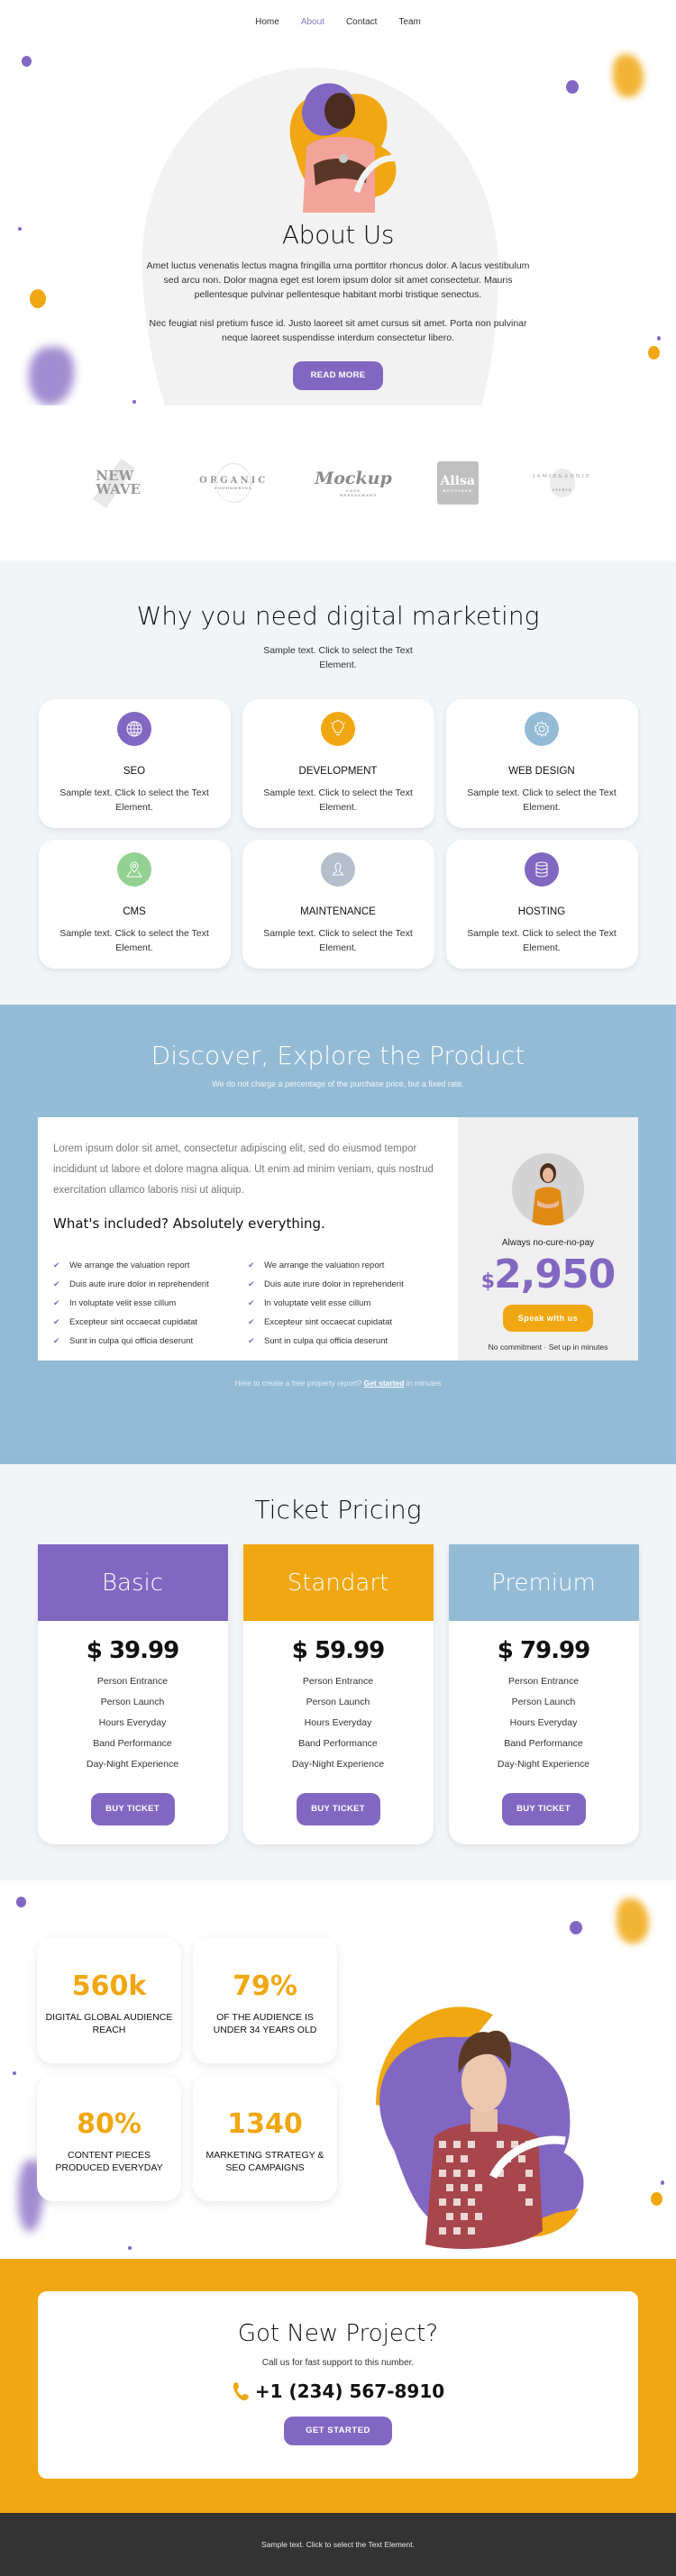 The width and height of the screenshot is (676, 2576). I want to click on check-item: ✔ We arrange the valuation report, so click(345, 1265).